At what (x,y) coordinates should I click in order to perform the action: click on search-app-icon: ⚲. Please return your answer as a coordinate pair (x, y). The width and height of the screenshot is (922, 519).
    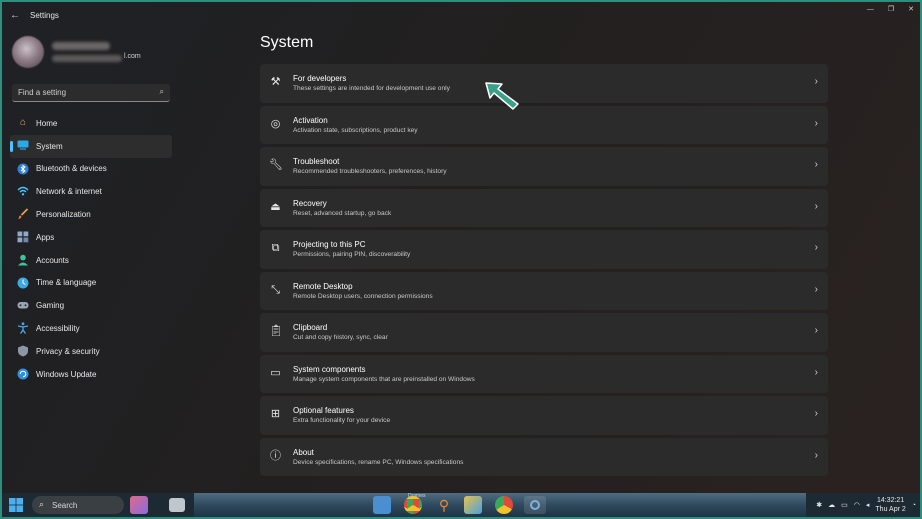
    Looking at the image, I should click on (444, 505).